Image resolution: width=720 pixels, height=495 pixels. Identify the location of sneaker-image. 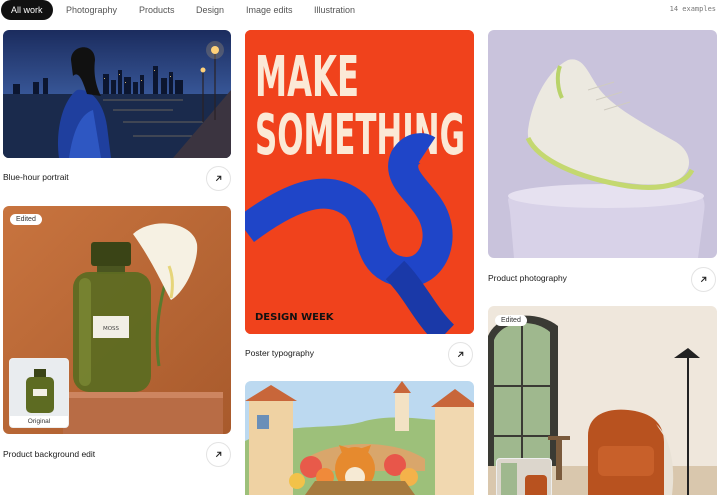
(602, 144).